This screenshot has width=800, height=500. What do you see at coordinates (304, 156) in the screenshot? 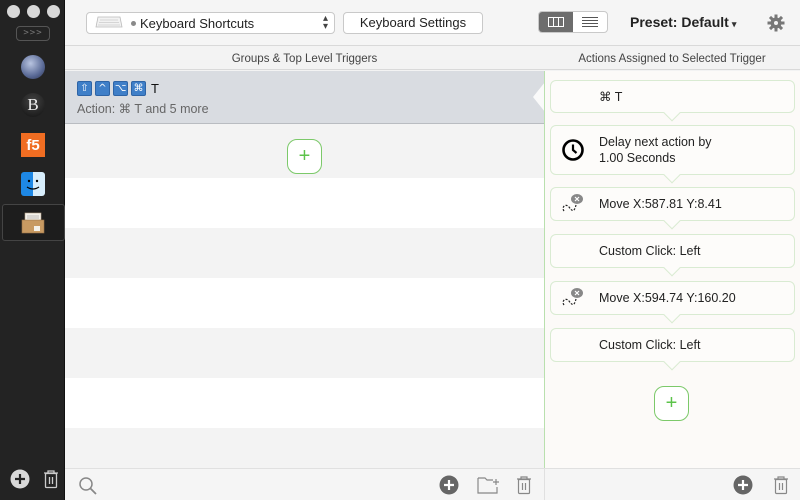
I see `add-trigger-button: +` at bounding box center [304, 156].